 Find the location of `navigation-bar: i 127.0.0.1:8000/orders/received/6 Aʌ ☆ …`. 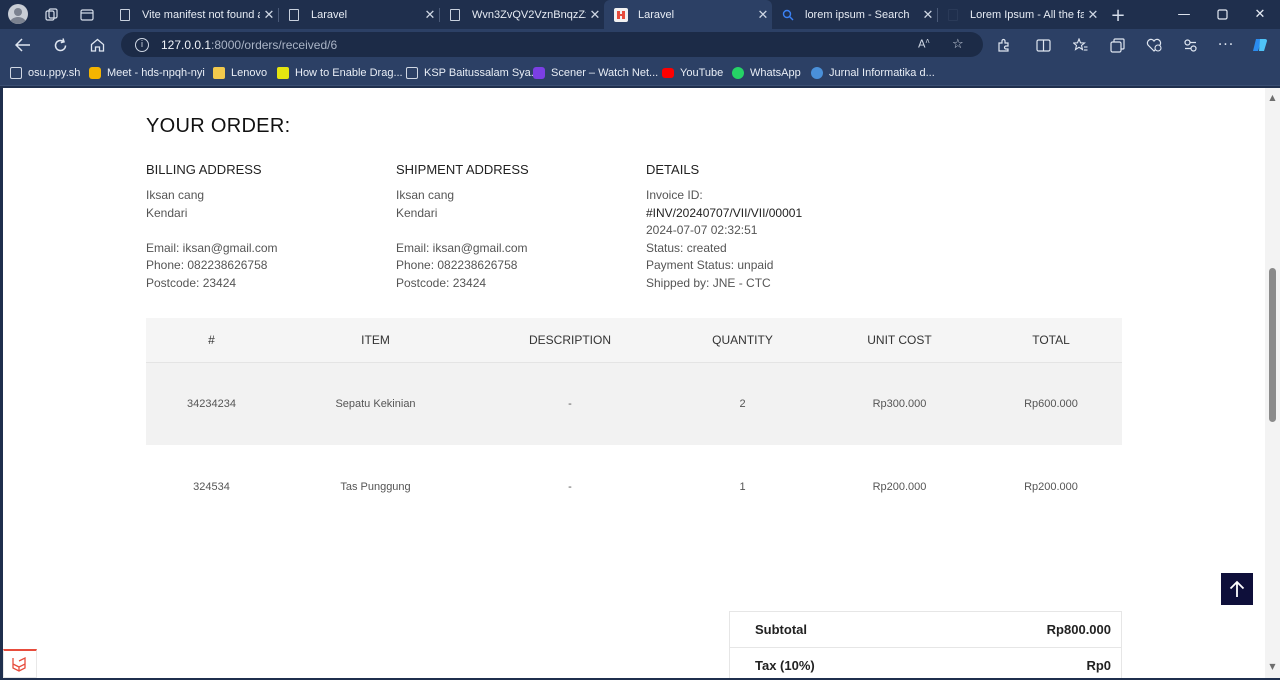

navigation-bar: i 127.0.0.1:8000/orders/received/6 Aʌ ☆ … is located at coordinates (640, 44).